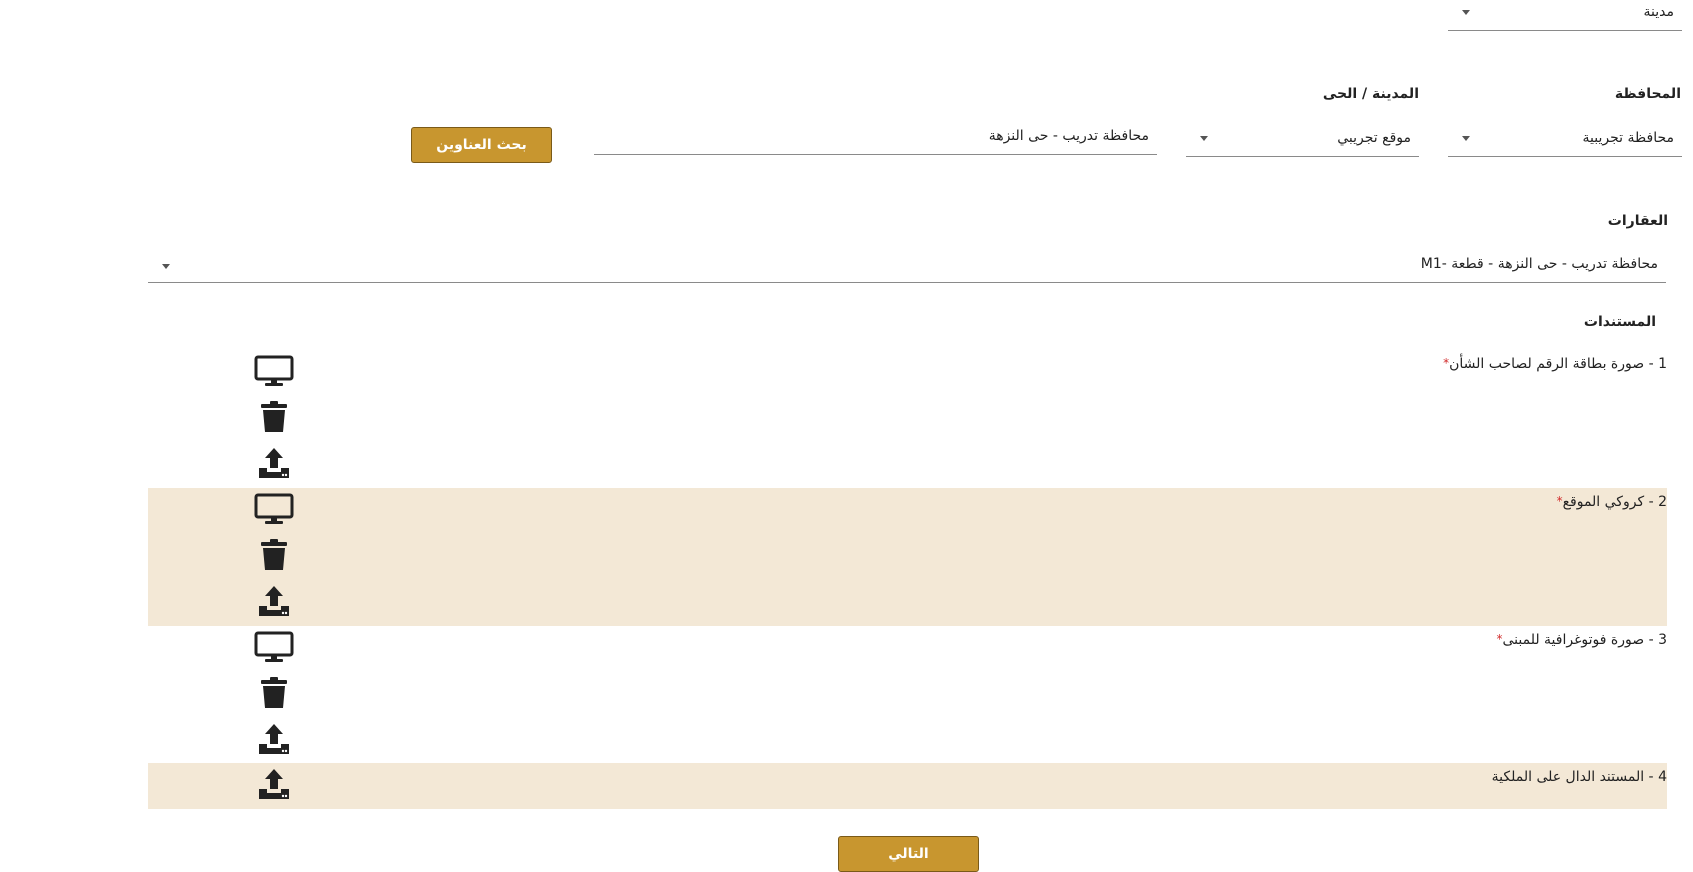 This screenshot has height=872, width=1693. Describe the element at coordinates (1628, 138) in the screenshot. I see `governorate-select-value: محافظة تجريبية` at that location.